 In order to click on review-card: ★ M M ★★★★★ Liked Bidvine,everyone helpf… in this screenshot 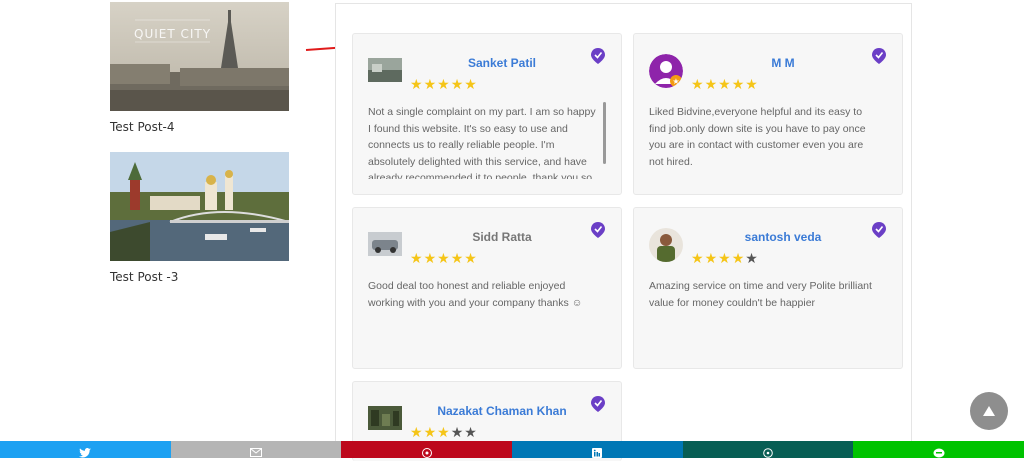, I will do `click(768, 114)`.